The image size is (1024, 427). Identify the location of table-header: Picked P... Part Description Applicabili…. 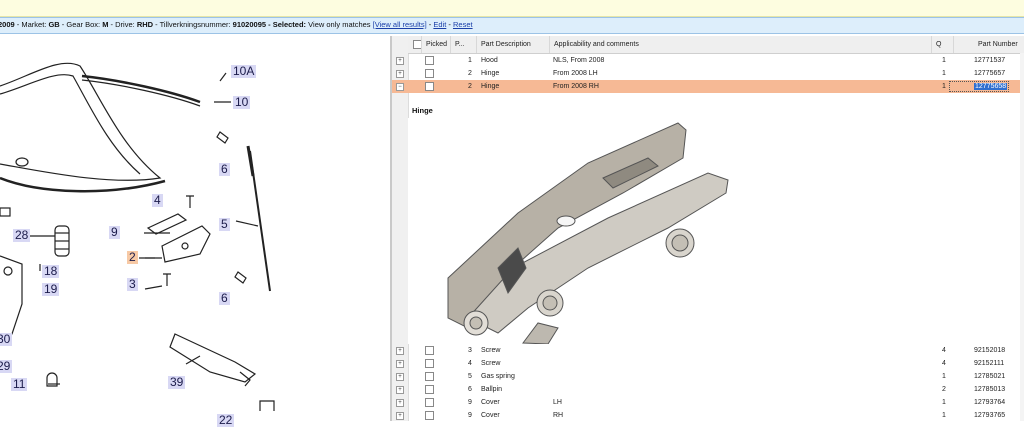
(716, 45).